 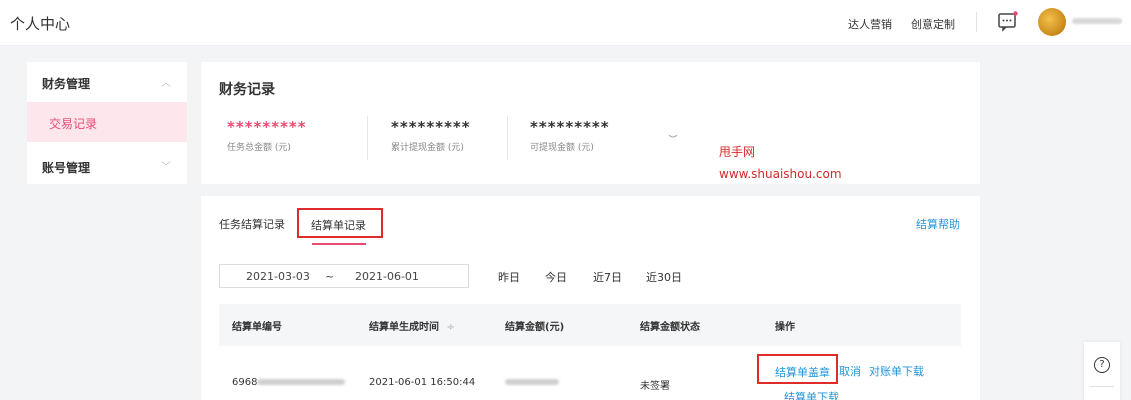 I want to click on watermark-url: www.shuaishou.com, so click(x=780, y=174).